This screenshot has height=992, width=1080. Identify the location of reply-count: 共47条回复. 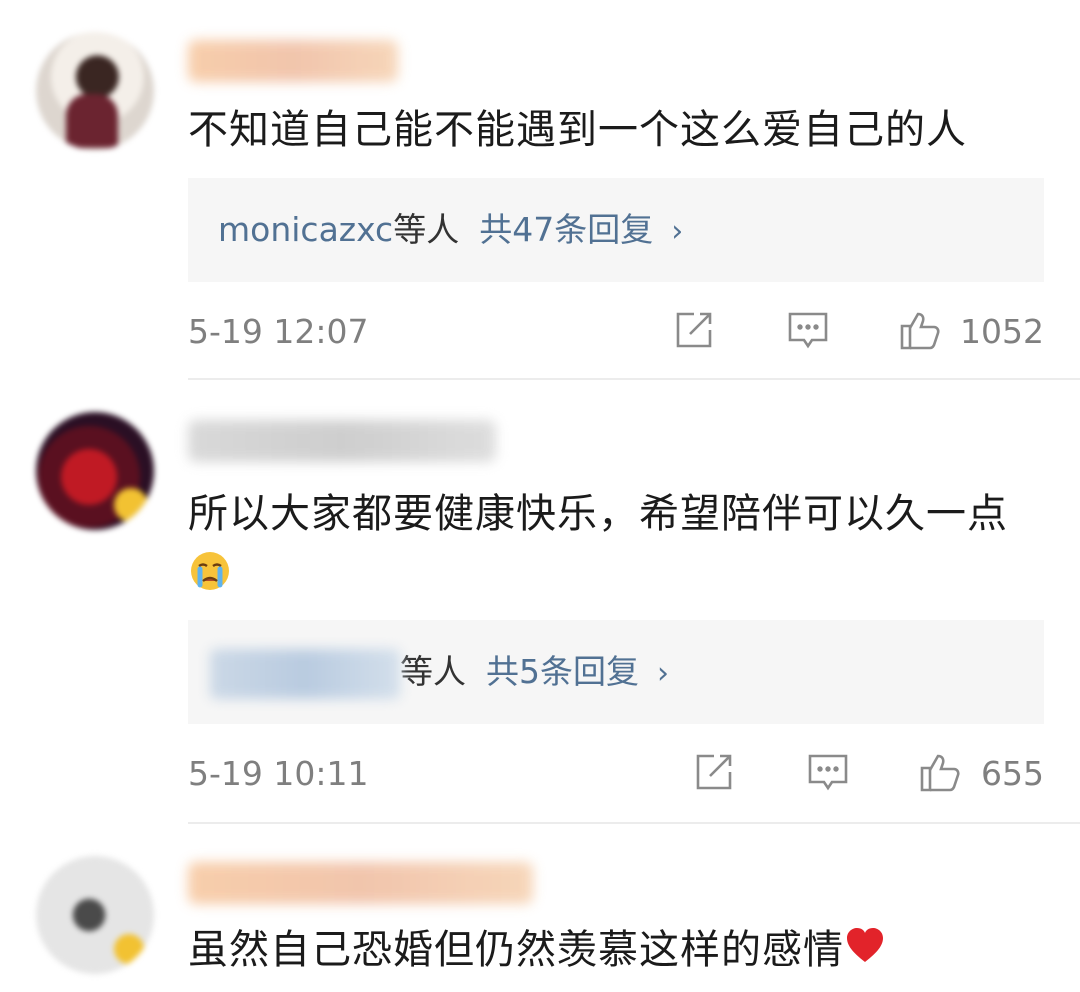
(566, 229).